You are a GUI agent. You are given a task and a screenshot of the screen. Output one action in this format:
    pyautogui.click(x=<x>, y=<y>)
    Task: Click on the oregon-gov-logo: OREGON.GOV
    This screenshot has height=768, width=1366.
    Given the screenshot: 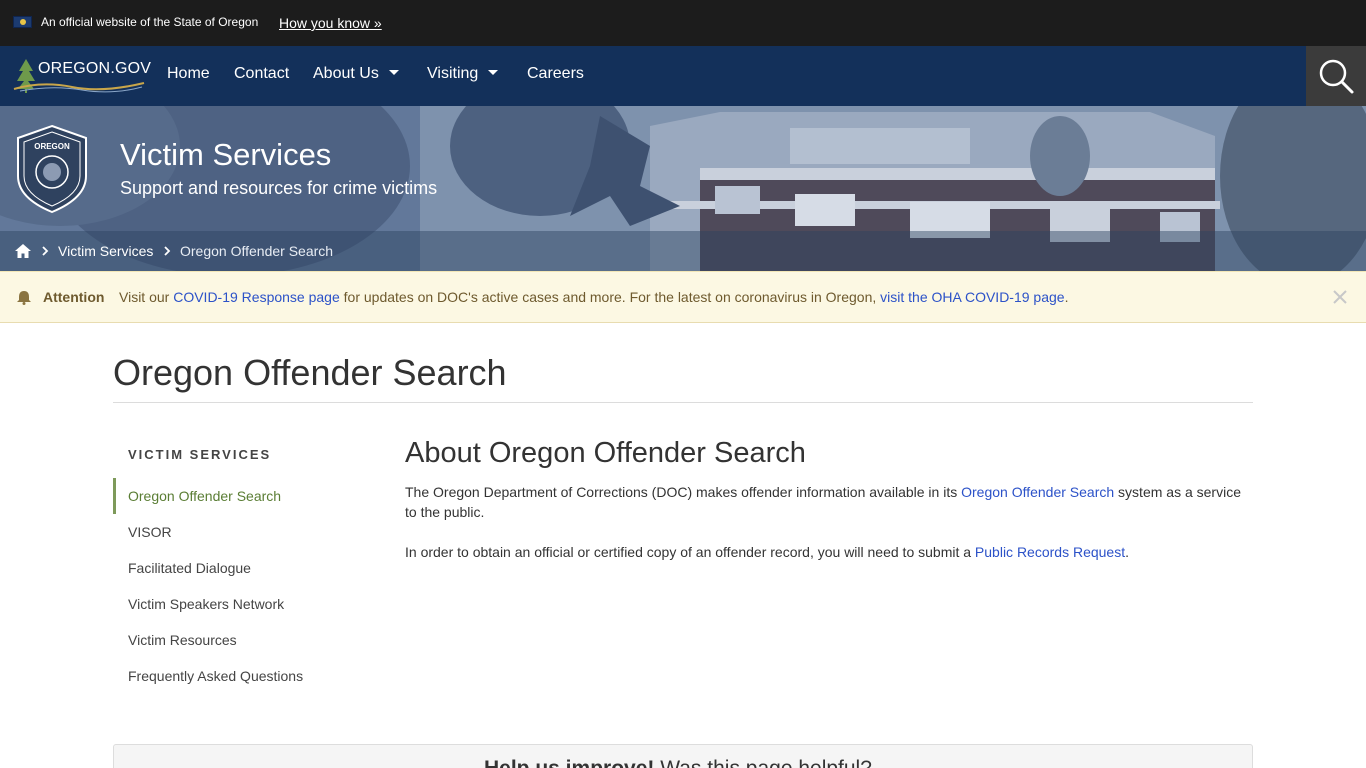 What is the action you would take?
    pyautogui.click(x=81, y=76)
    